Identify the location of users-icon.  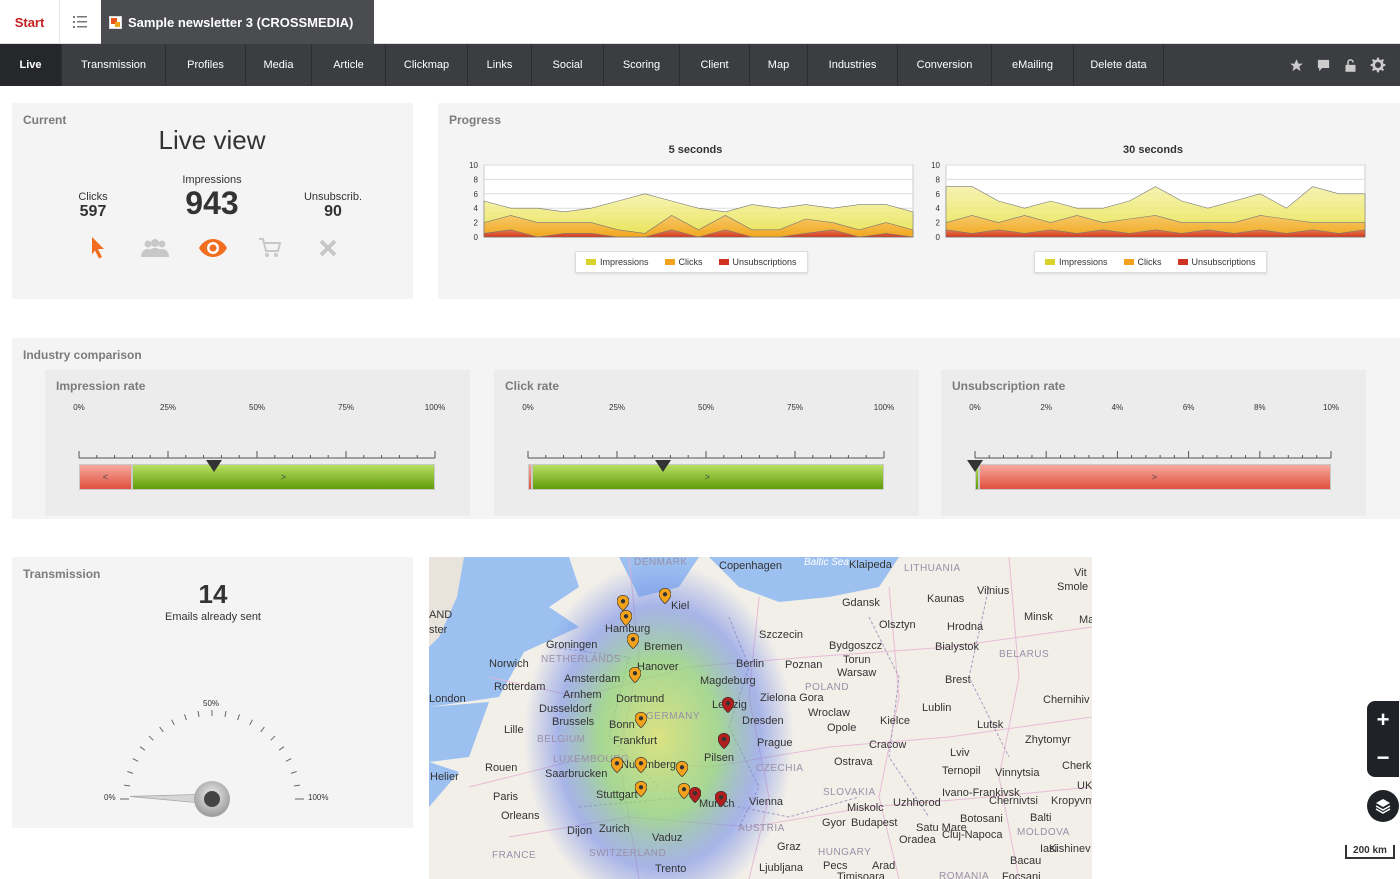
(155, 248).